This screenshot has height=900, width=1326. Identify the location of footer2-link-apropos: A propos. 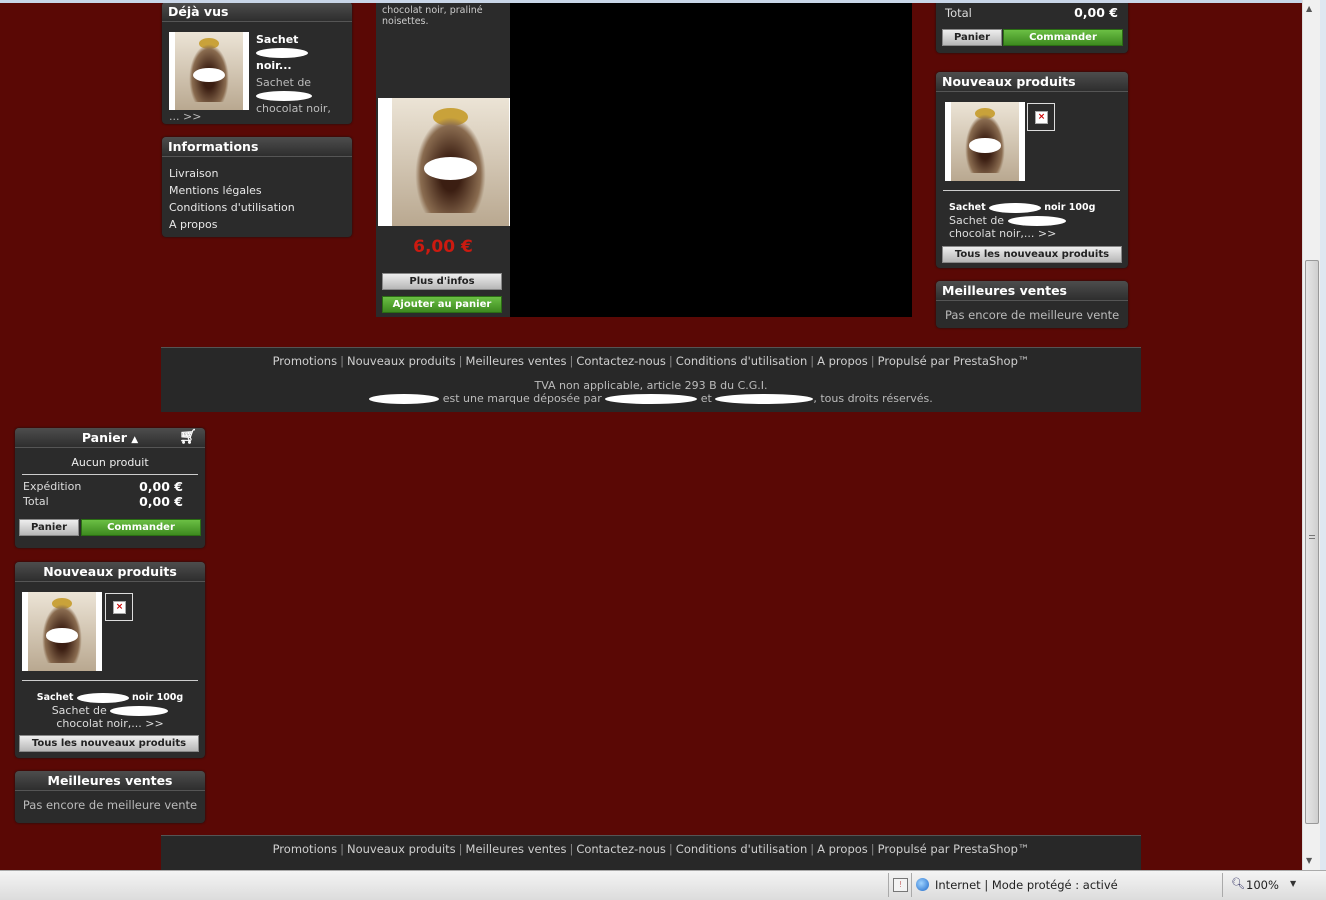
(842, 849).